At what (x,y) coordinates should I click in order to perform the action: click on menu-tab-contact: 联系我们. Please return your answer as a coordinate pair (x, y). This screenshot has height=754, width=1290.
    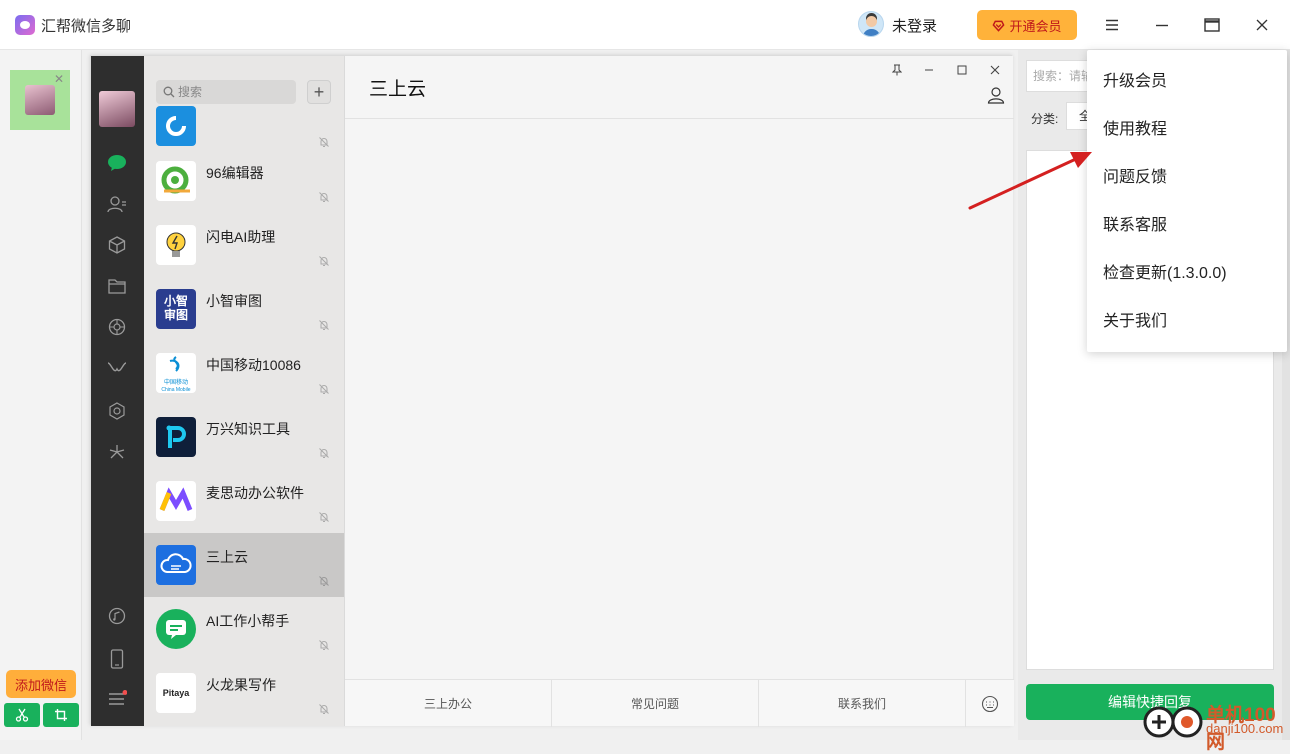
    Looking at the image, I should click on (862, 703).